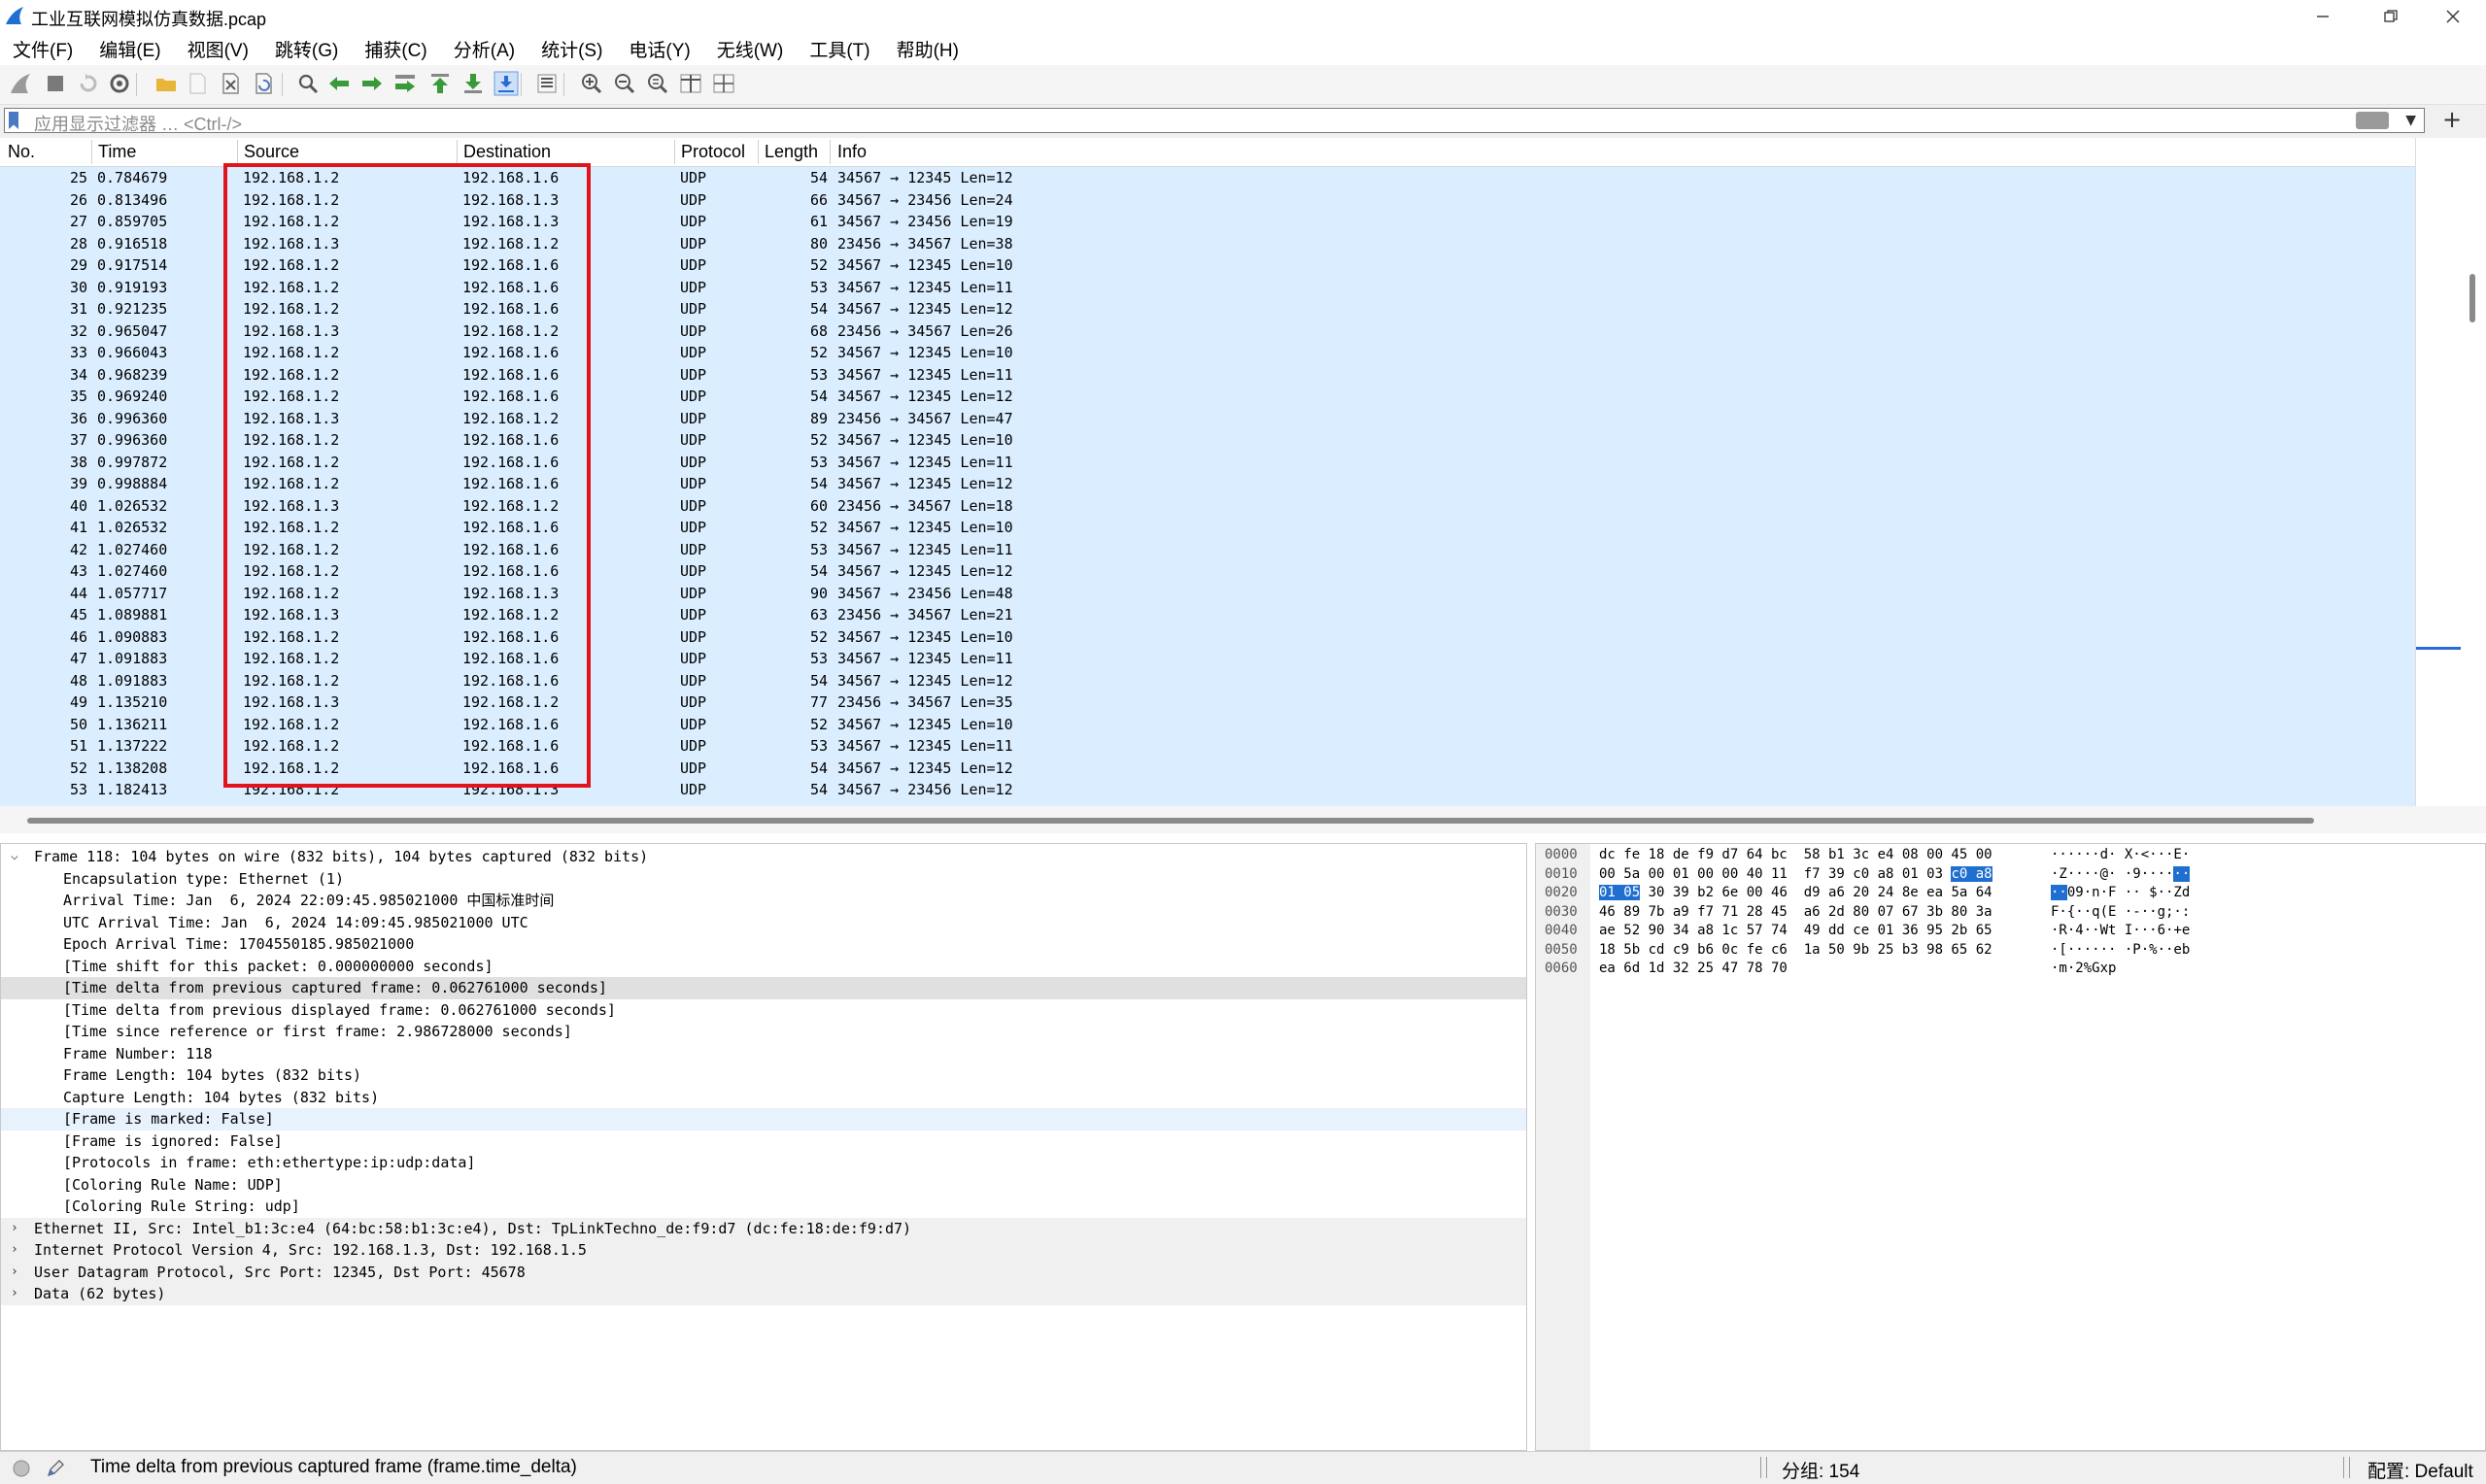  Describe the element at coordinates (473, 84) in the screenshot. I see `go-last-button` at that location.